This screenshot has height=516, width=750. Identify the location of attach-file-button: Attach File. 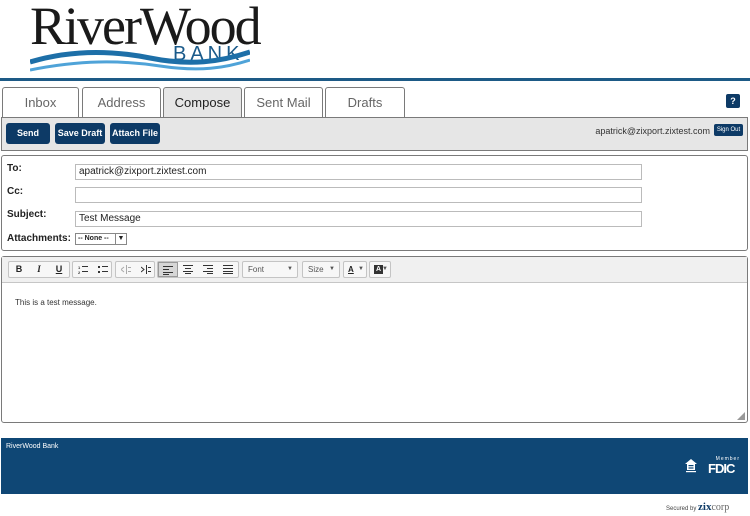
(135, 133).